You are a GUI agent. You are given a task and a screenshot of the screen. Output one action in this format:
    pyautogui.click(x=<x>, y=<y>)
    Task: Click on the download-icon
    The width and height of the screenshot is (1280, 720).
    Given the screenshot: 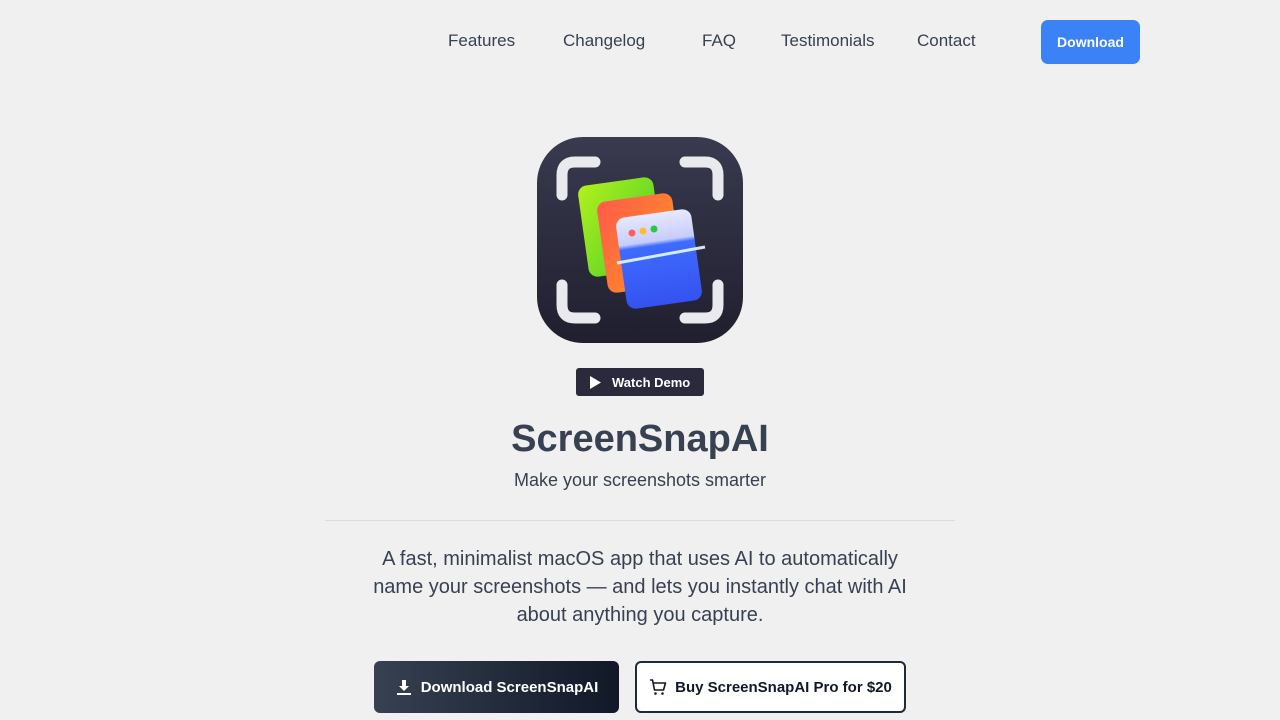 What is the action you would take?
    pyautogui.click(x=403, y=687)
    